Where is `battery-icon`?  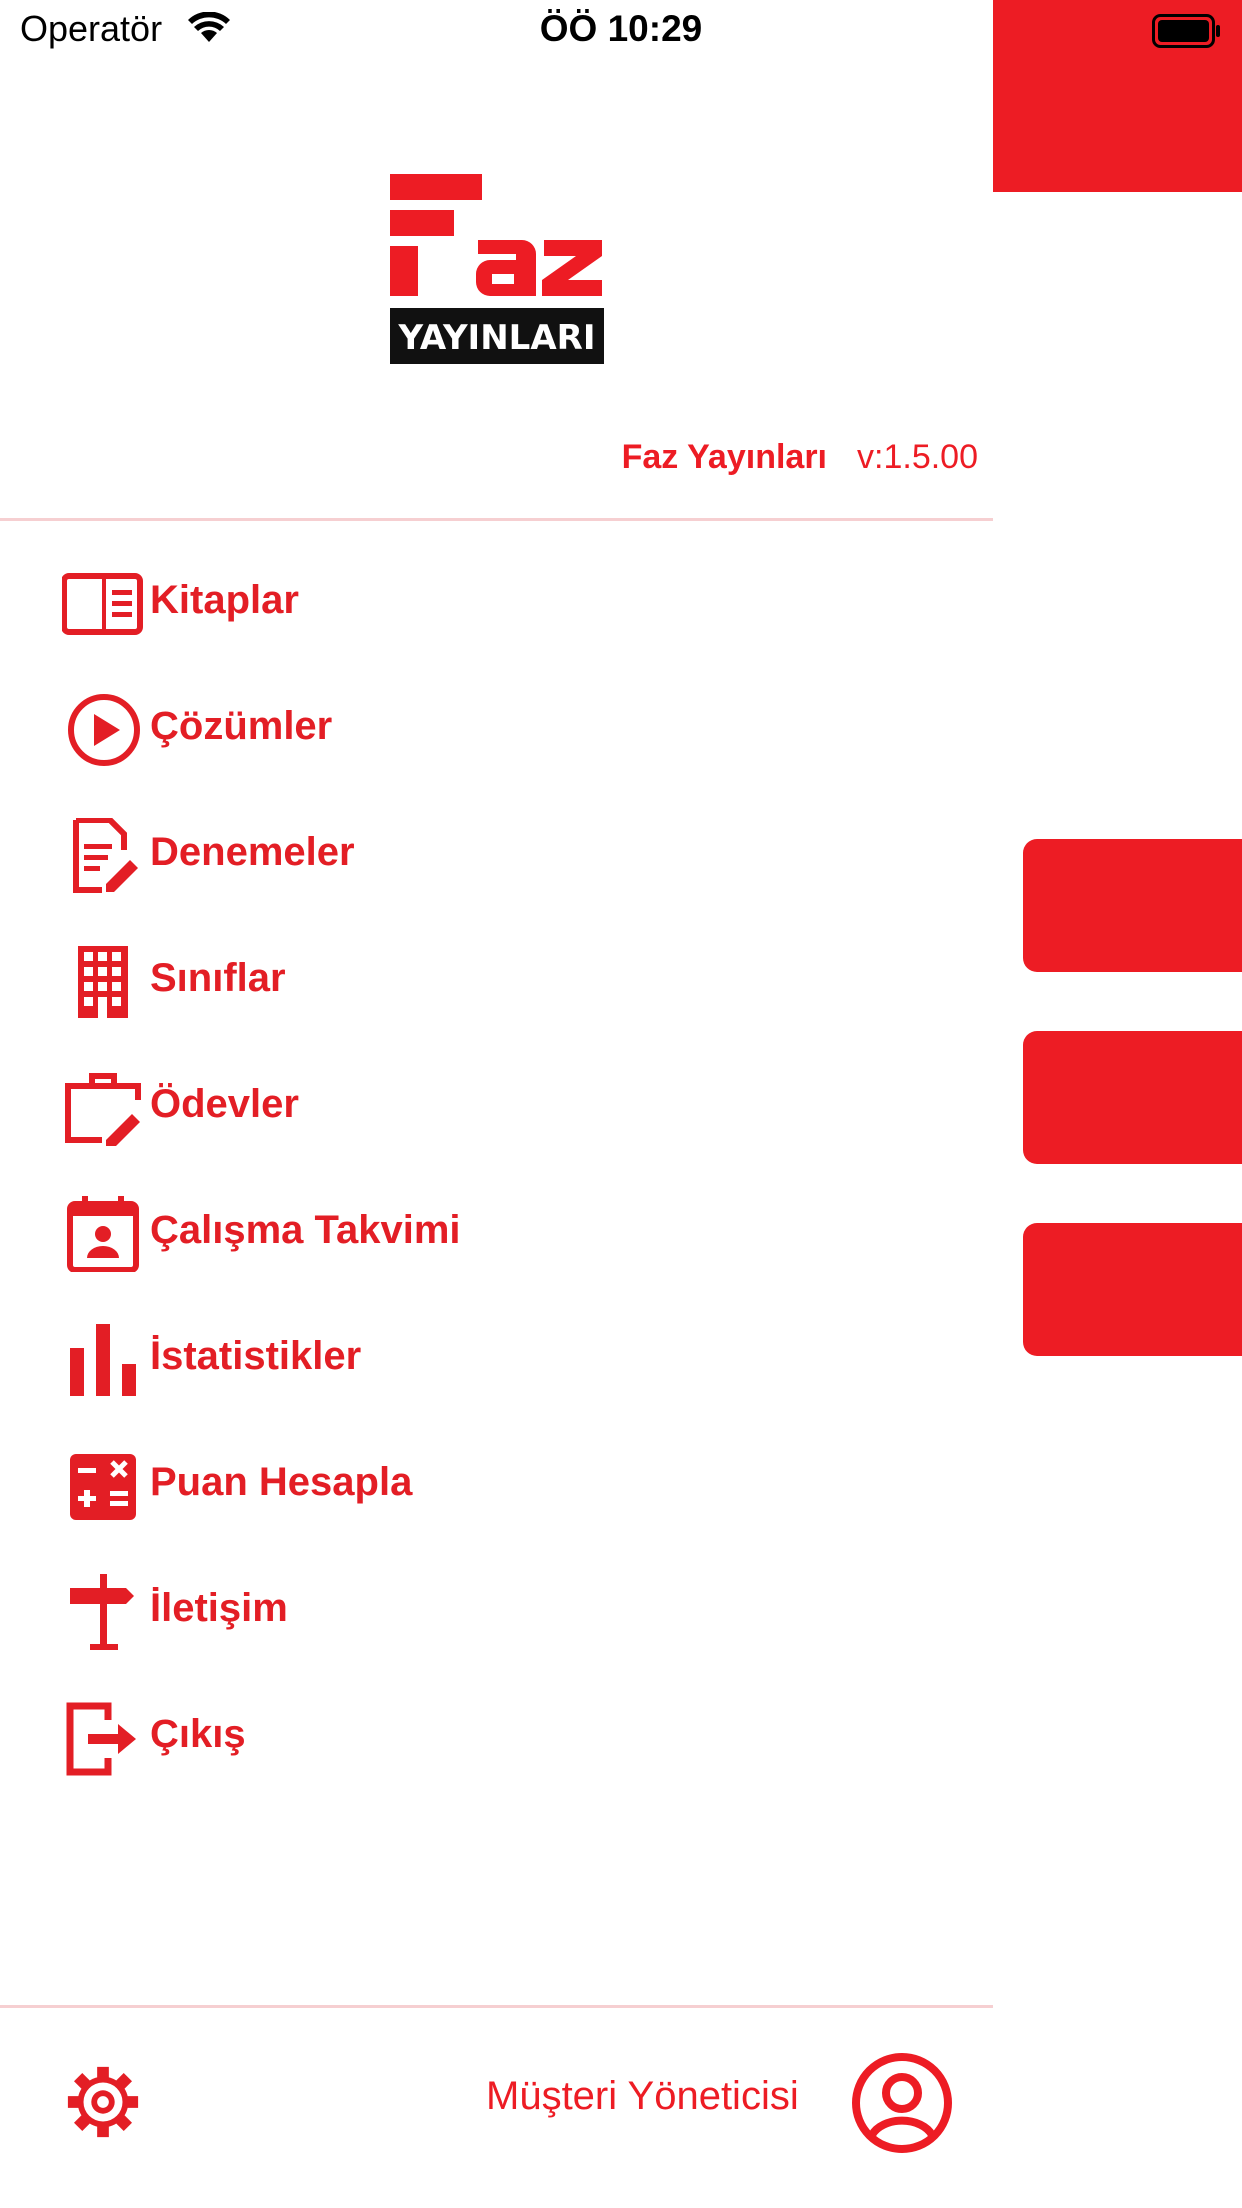
battery-icon is located at coordinates (1186, 31).